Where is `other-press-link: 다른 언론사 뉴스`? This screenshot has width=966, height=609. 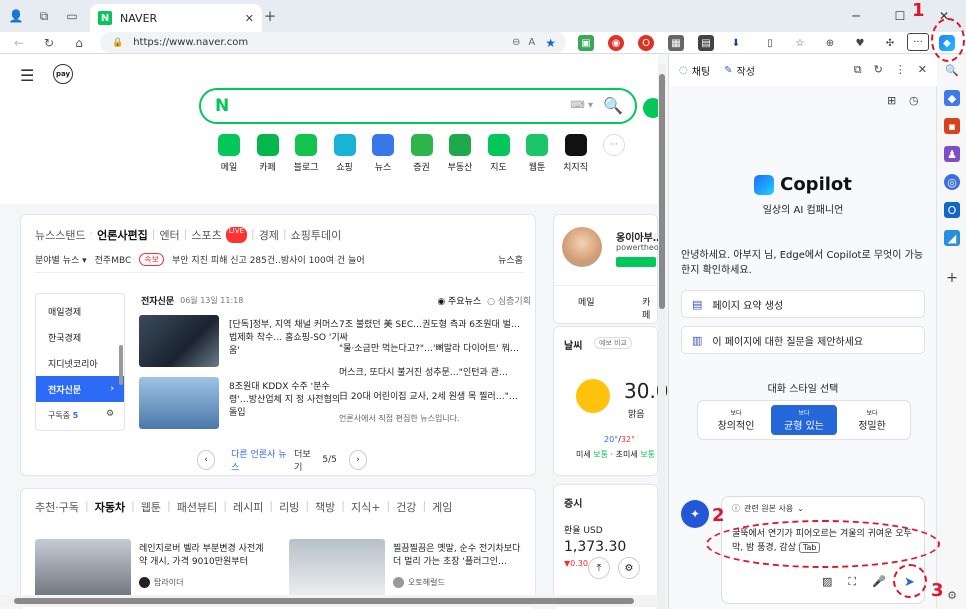
other-press-link: 다른 언론사 뉴스 is located at coordinates (259, 460).